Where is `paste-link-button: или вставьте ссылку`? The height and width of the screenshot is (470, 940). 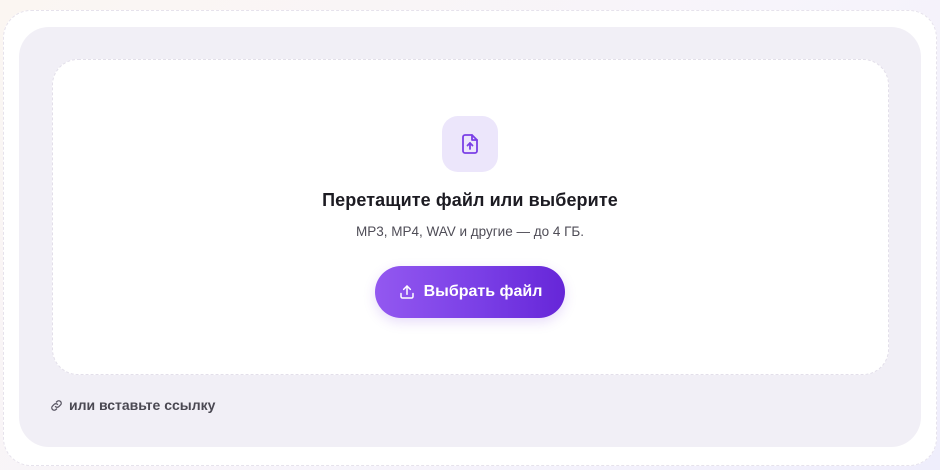 paste-link-button: или вставьте ссылку is located at coordinates (132, 405).